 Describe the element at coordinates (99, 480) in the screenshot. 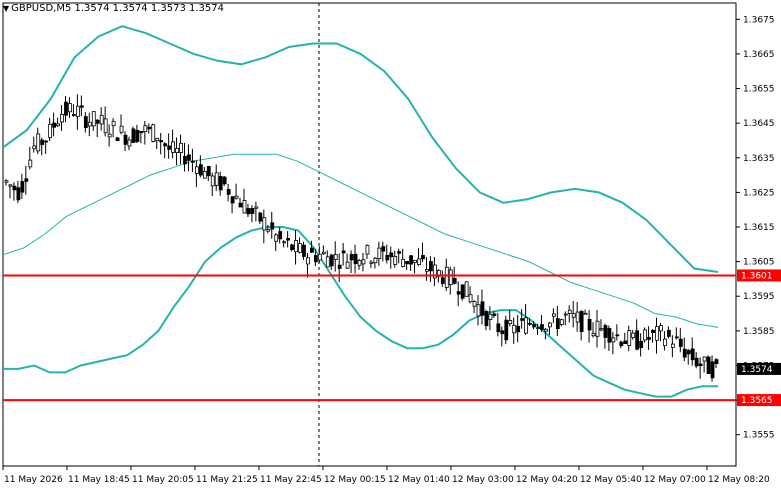

I see `x-tick-label: 11 May 18:45` at that location.